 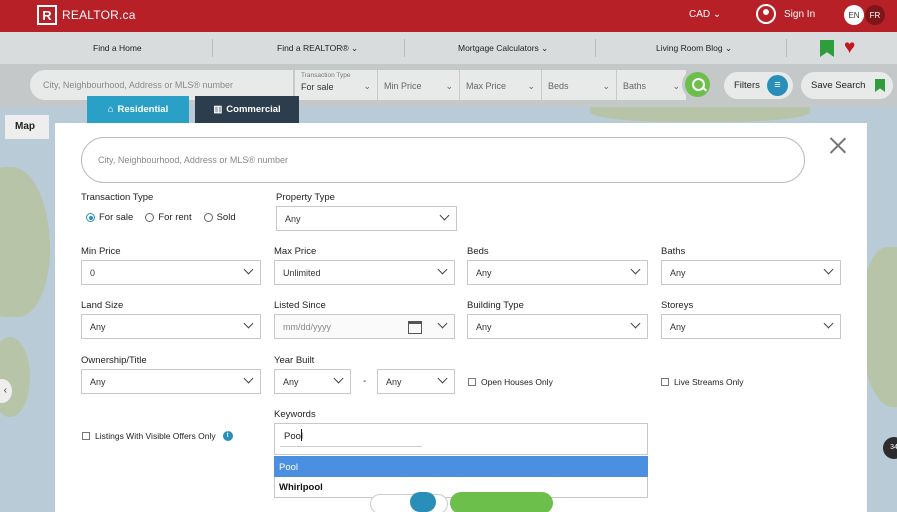 What do you see at coordinates (403, 86) in the screenshot?
I see `min-price-placeholder: Min Price` at bounding box center [403, 86].